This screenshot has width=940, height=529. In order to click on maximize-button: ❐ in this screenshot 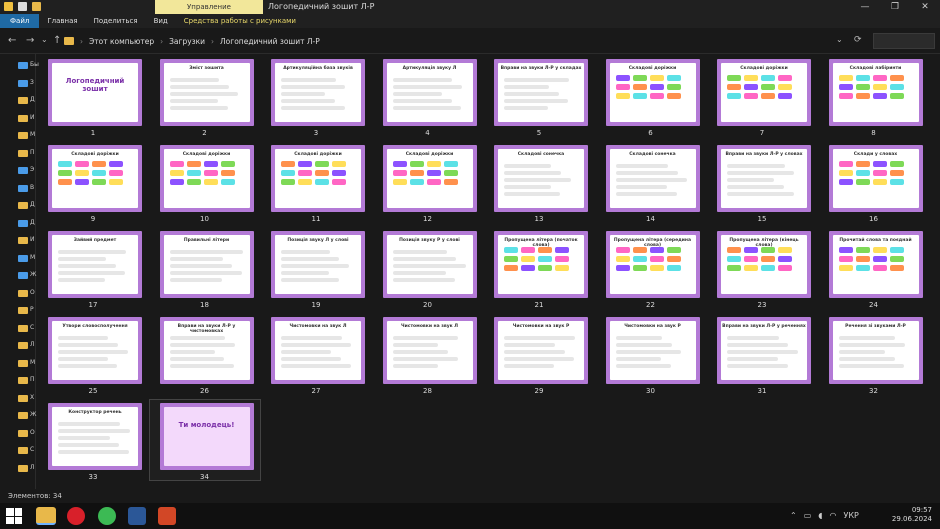, I will do `click(895, 7)`.